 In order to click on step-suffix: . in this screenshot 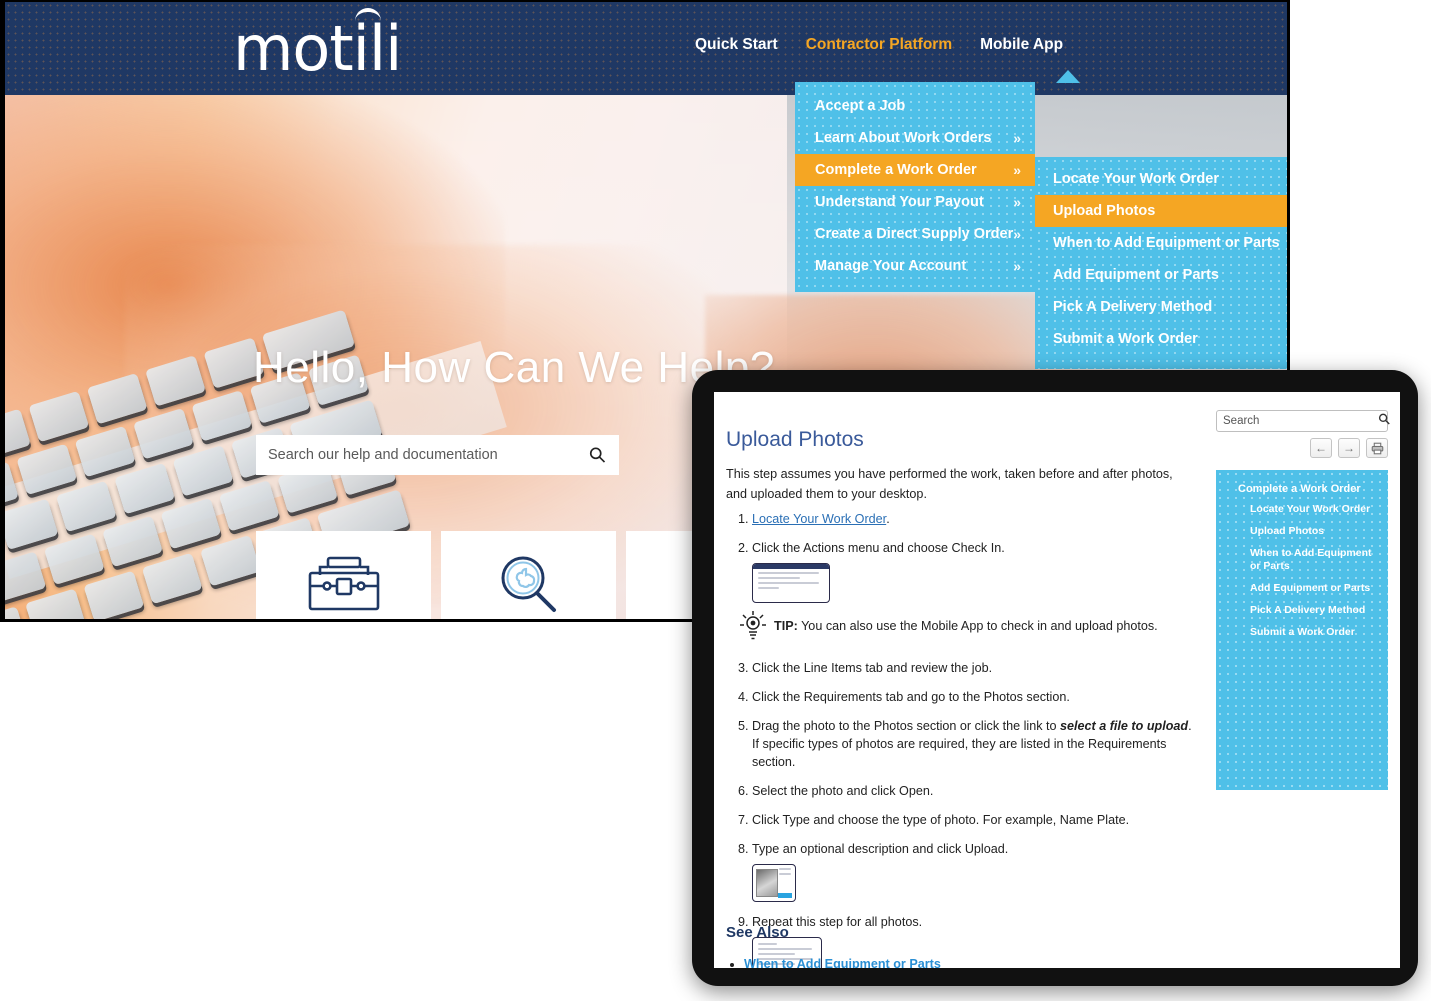, I will do `click(888, 519)`.